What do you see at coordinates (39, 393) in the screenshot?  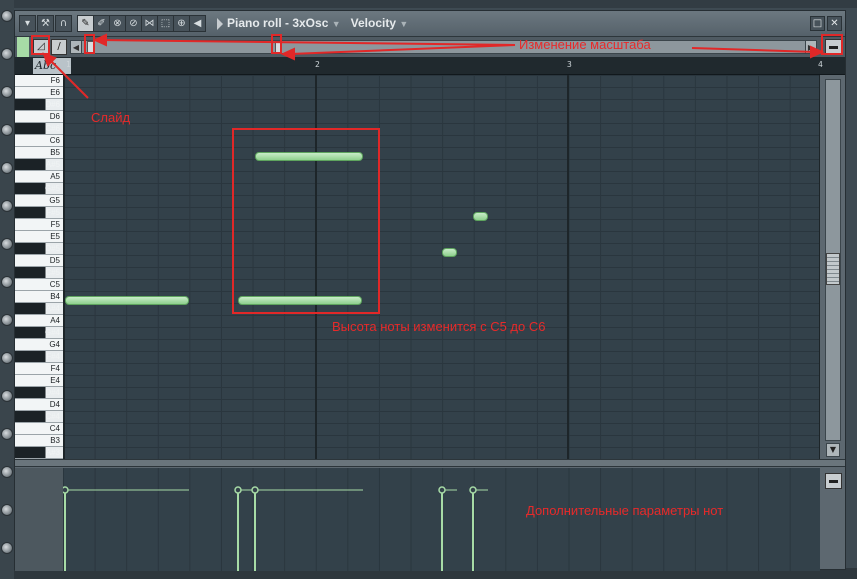 I see `piano-key: D#4` at bounding box center [39, 393].